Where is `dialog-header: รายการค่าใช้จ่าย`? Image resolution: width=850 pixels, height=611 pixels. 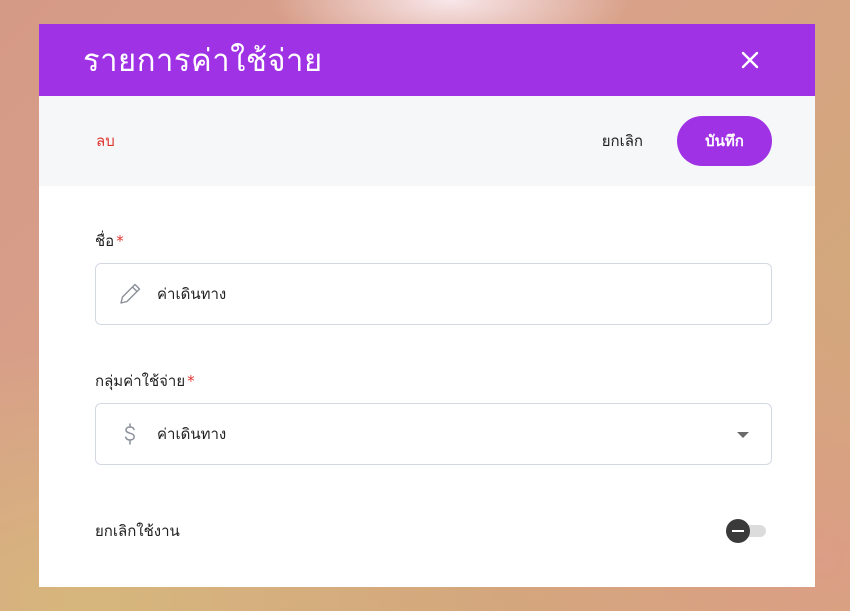 dialog-header: รายการค่าใช้จ่าย is located at coordinates (427, 60).